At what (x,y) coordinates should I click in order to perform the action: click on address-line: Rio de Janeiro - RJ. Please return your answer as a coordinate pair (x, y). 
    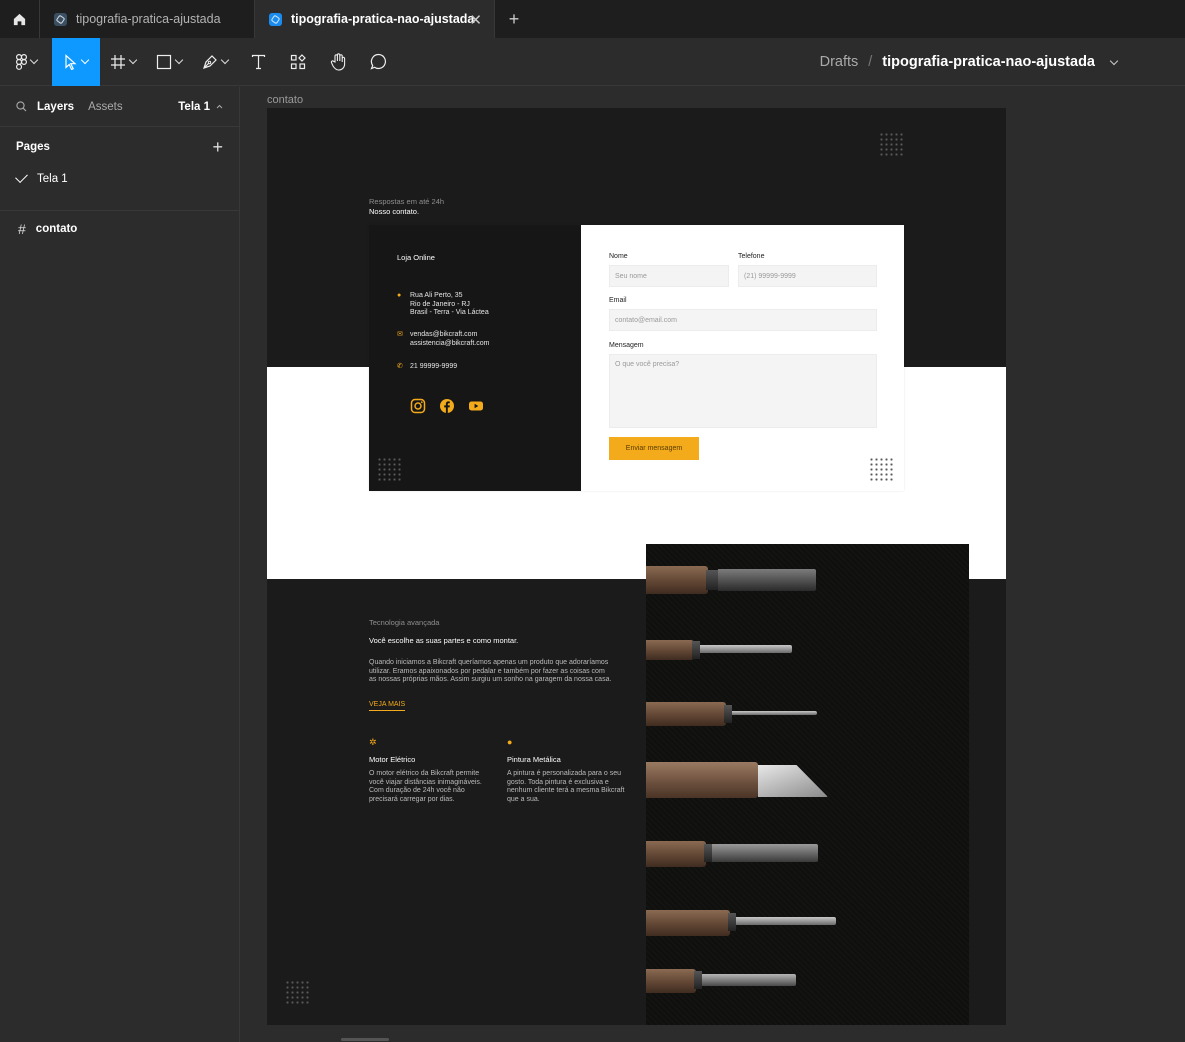
    Looking at the image, I should click on (440, 304).